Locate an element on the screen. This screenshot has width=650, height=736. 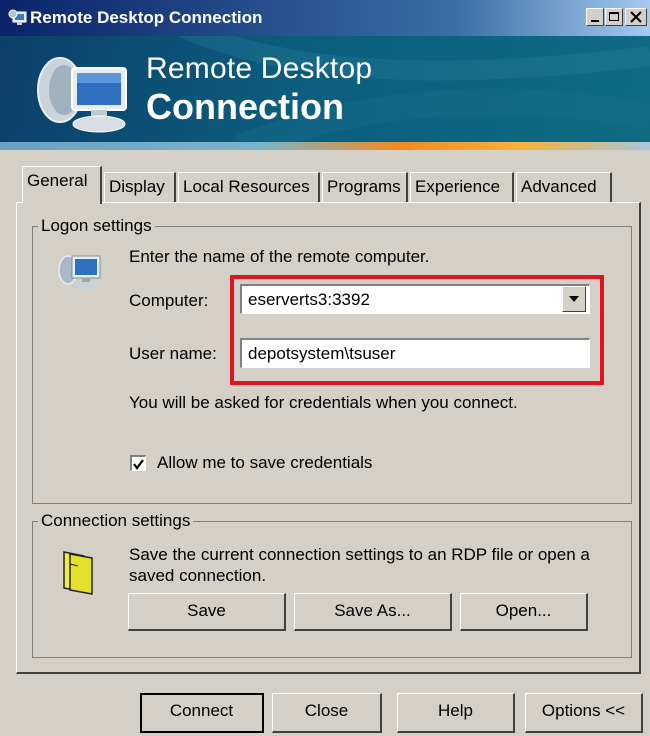
maximize-icon is located at coordinates (614, 16).